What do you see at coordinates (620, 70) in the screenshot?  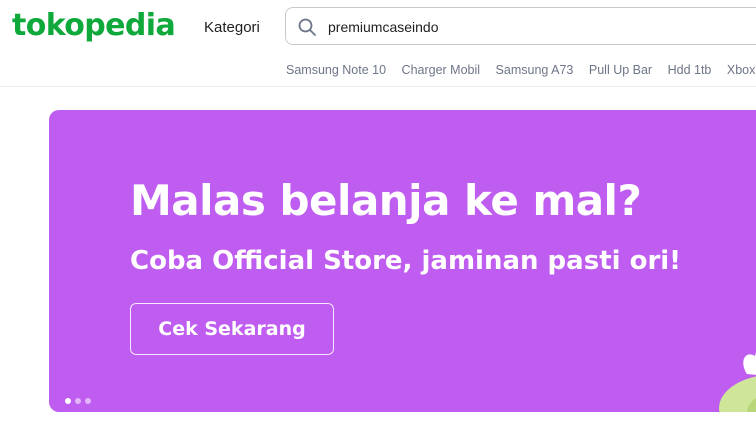 I see `suggestion-link: Pull Up Bar` at bounding box center [620, 70].